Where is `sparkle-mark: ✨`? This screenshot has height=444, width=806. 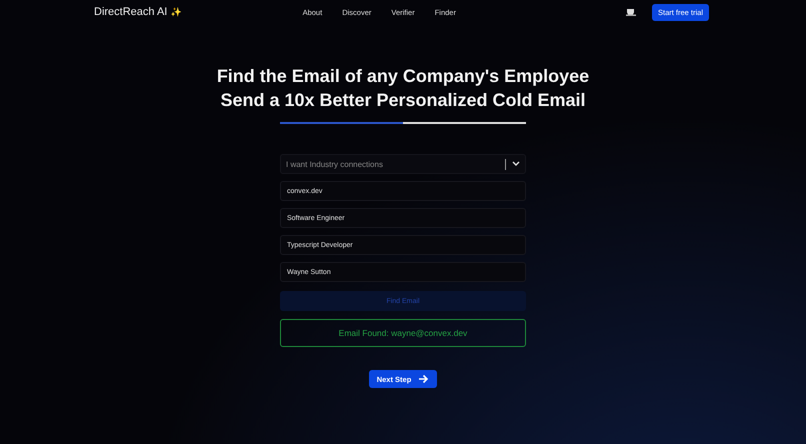 sparkle-mark: ✨ is located at coordinates (176, 12).